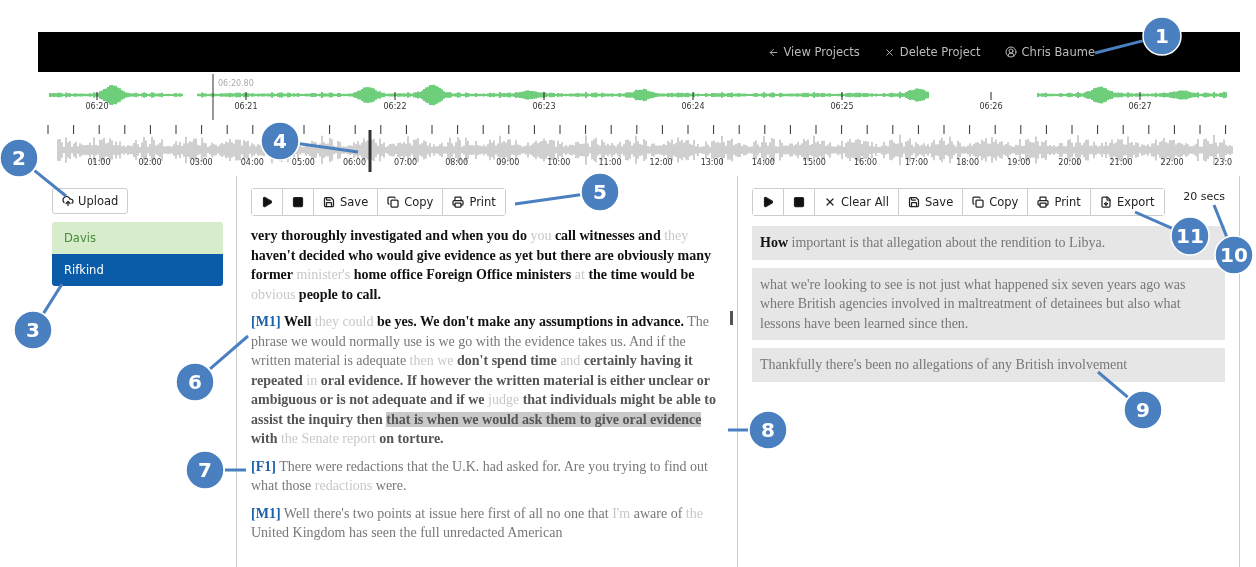  Describe the element at coordinates (252, 162) in the screenshot. I see `time-label: 04:00` at that location.